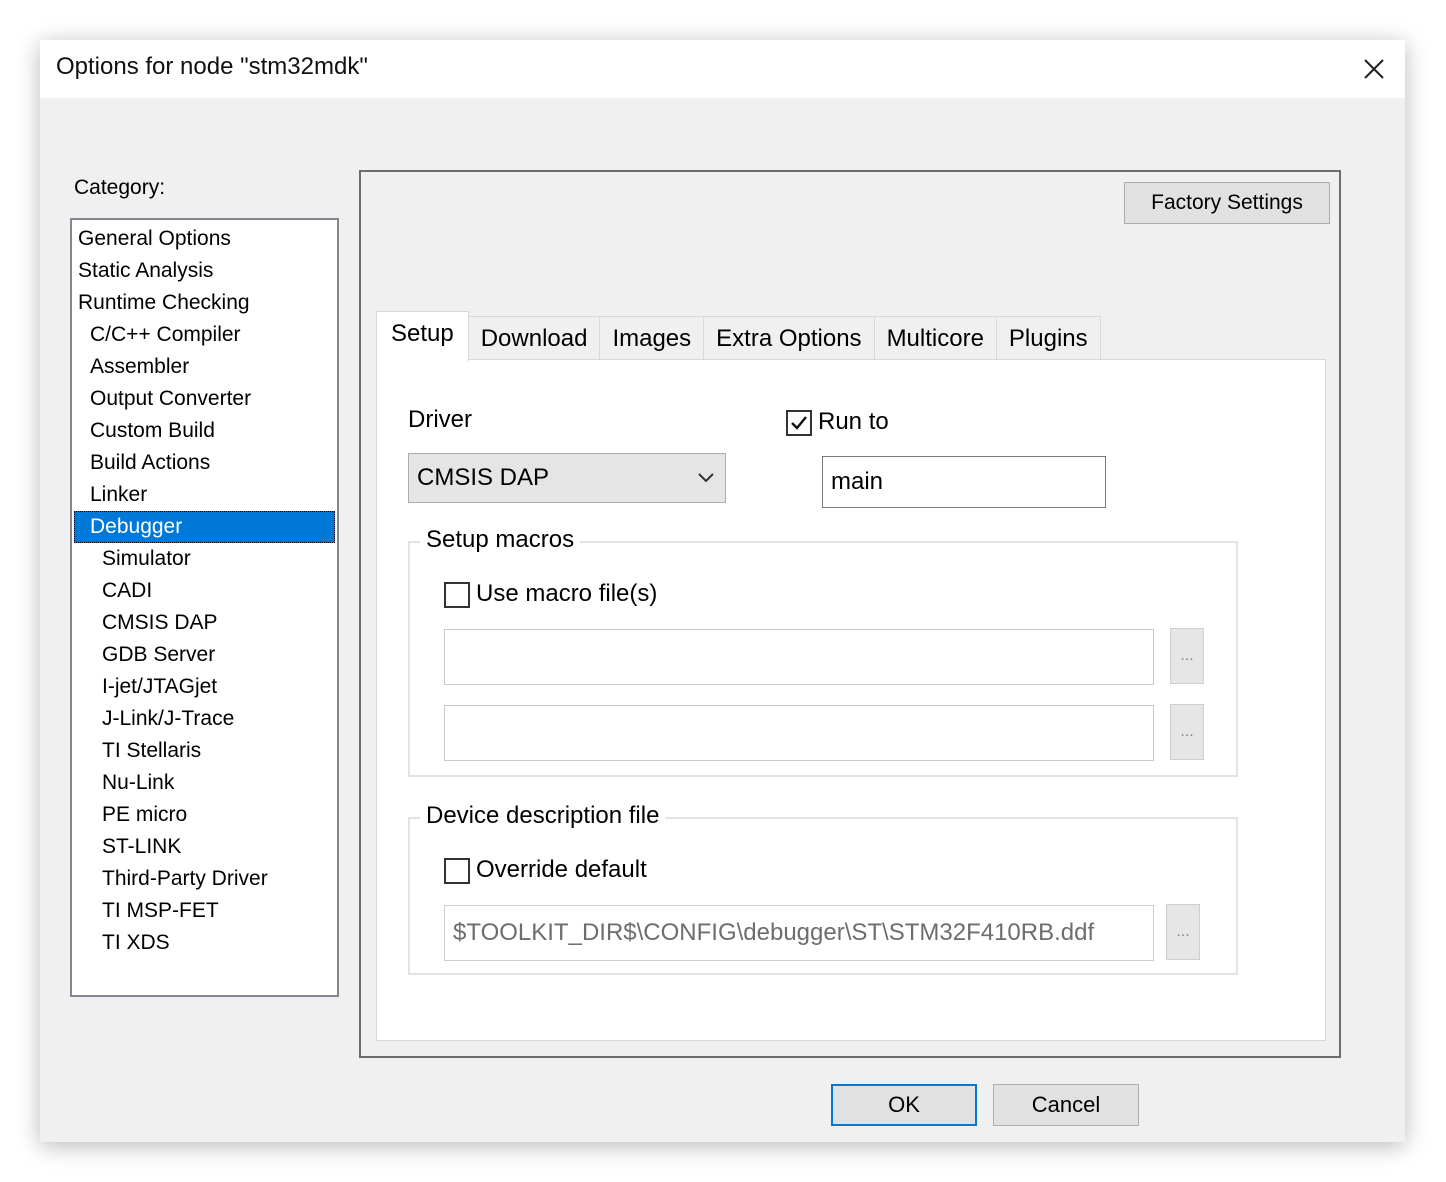  What do you see at coordinates (457, 595) in the screenshot?
I see `use-macro-checkbox` at bounding box center [457, 595].